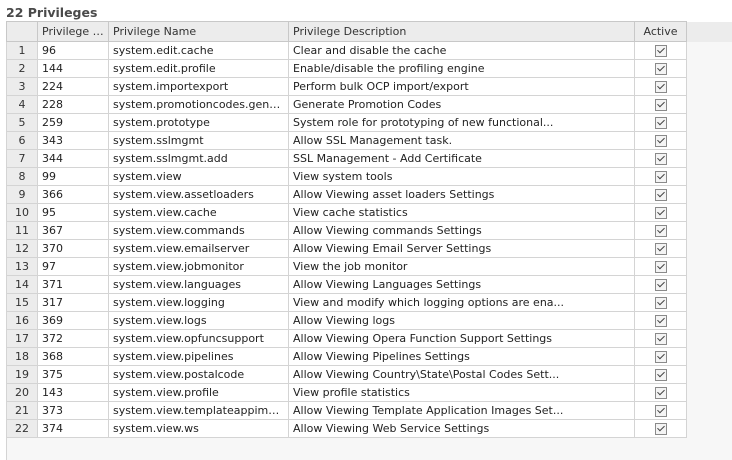 The width and height of the screenshot is (732, 460). I want to click on privilege-name-cell: system.view.assetloaders, so click(198, 194).